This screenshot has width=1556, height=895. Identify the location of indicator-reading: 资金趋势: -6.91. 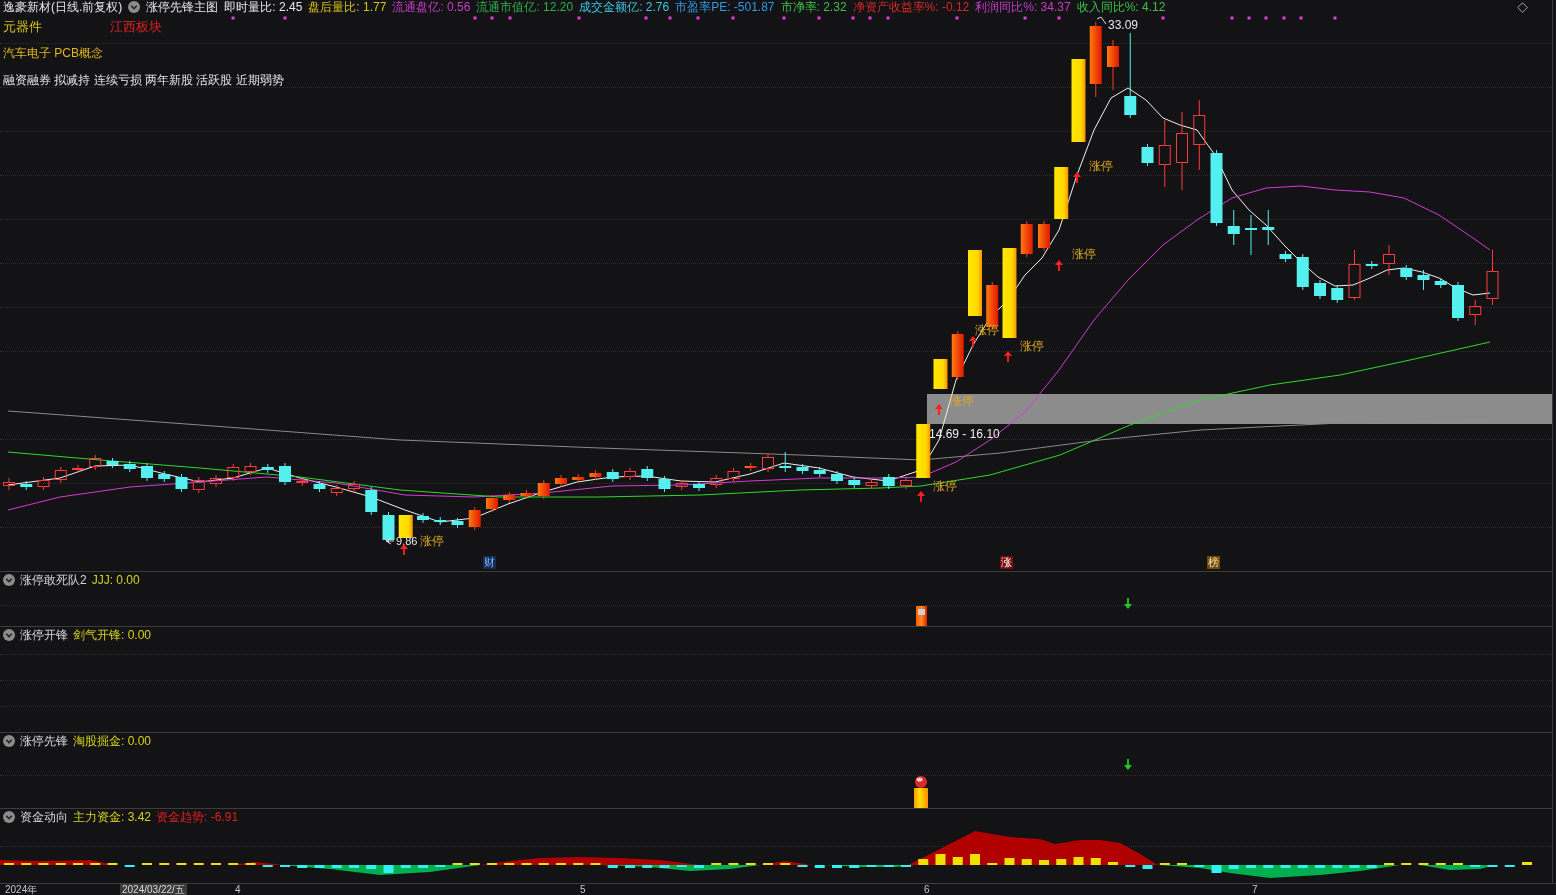
(197, 817).